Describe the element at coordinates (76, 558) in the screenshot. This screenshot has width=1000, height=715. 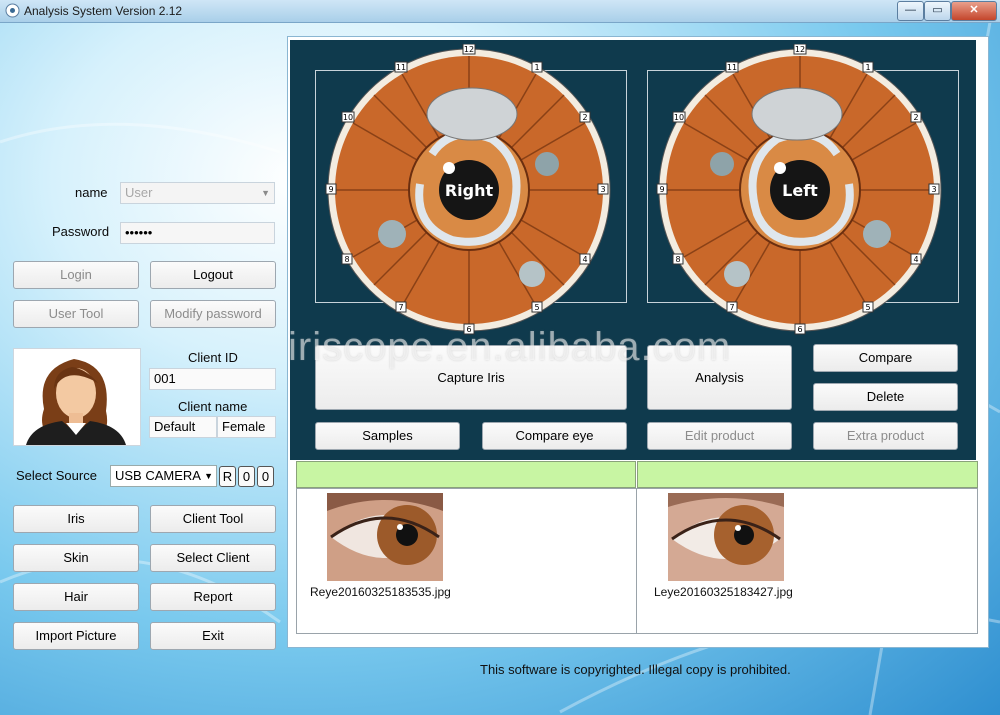
I see `skin-button: Skin` at that location.